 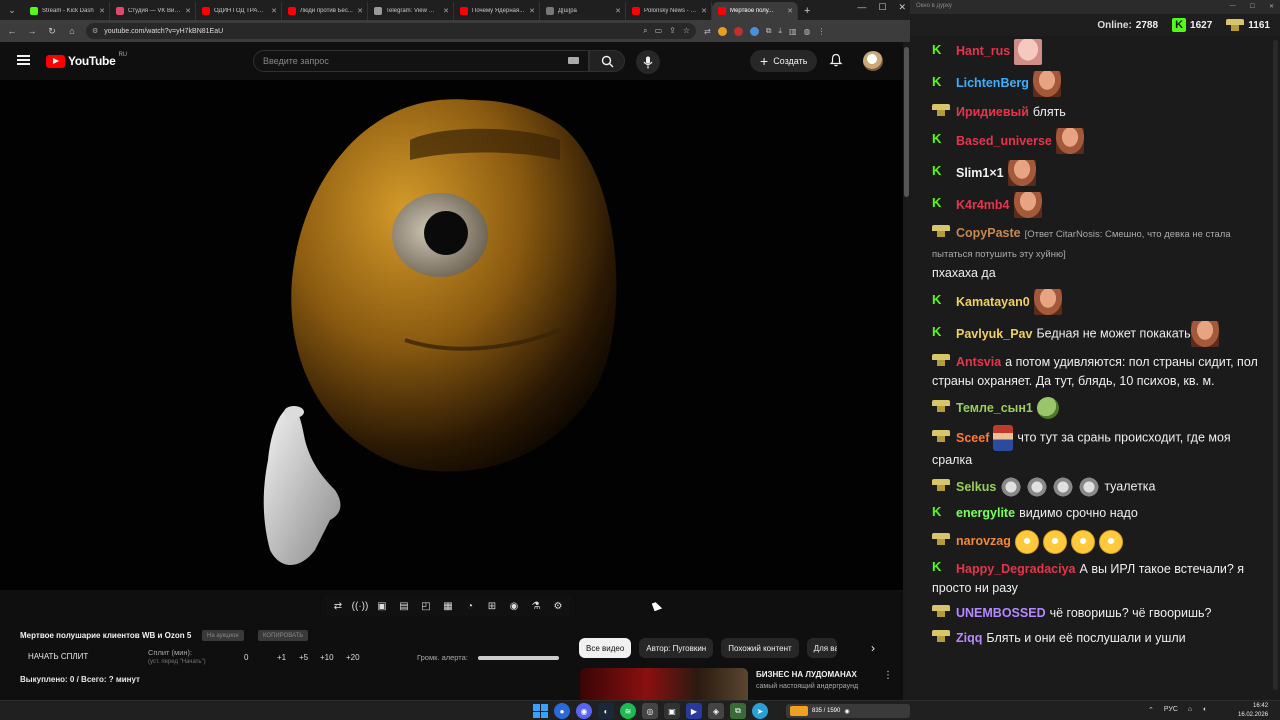 What do you see at coordinates (325, 11) in the screenshot?
I see `browser-tab: Люди против Бес... ✕` at bounding box center [325, 11].